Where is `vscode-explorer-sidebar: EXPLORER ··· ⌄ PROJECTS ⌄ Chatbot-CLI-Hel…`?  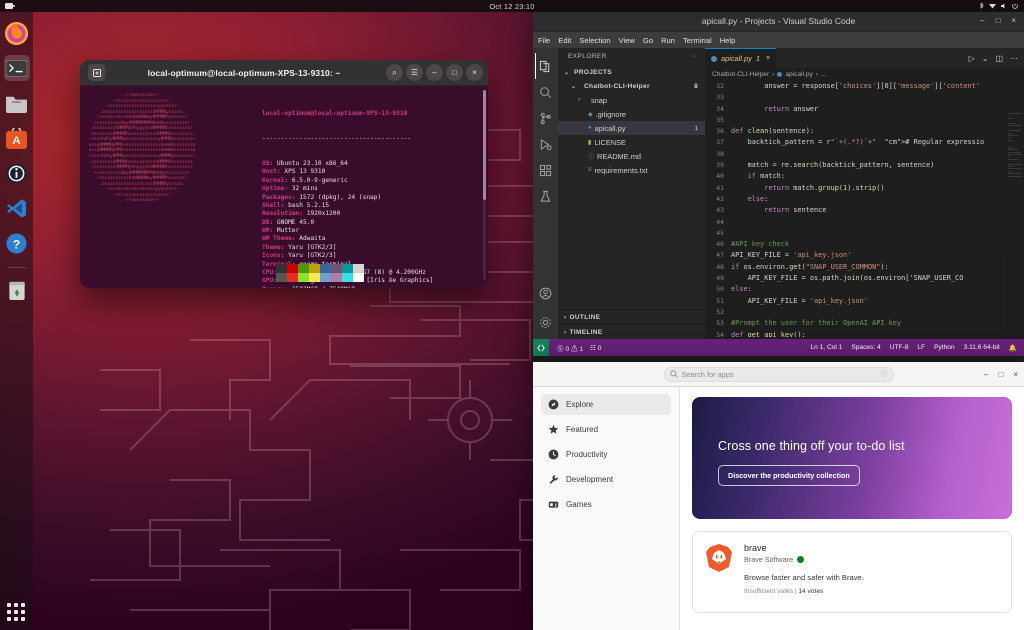
vscode-explorer-sidebar: EXPLORER ··· ⌄ PROJECTS ⌄ Chatbot-CLI-Hel… is located at coordinates (631, 193).